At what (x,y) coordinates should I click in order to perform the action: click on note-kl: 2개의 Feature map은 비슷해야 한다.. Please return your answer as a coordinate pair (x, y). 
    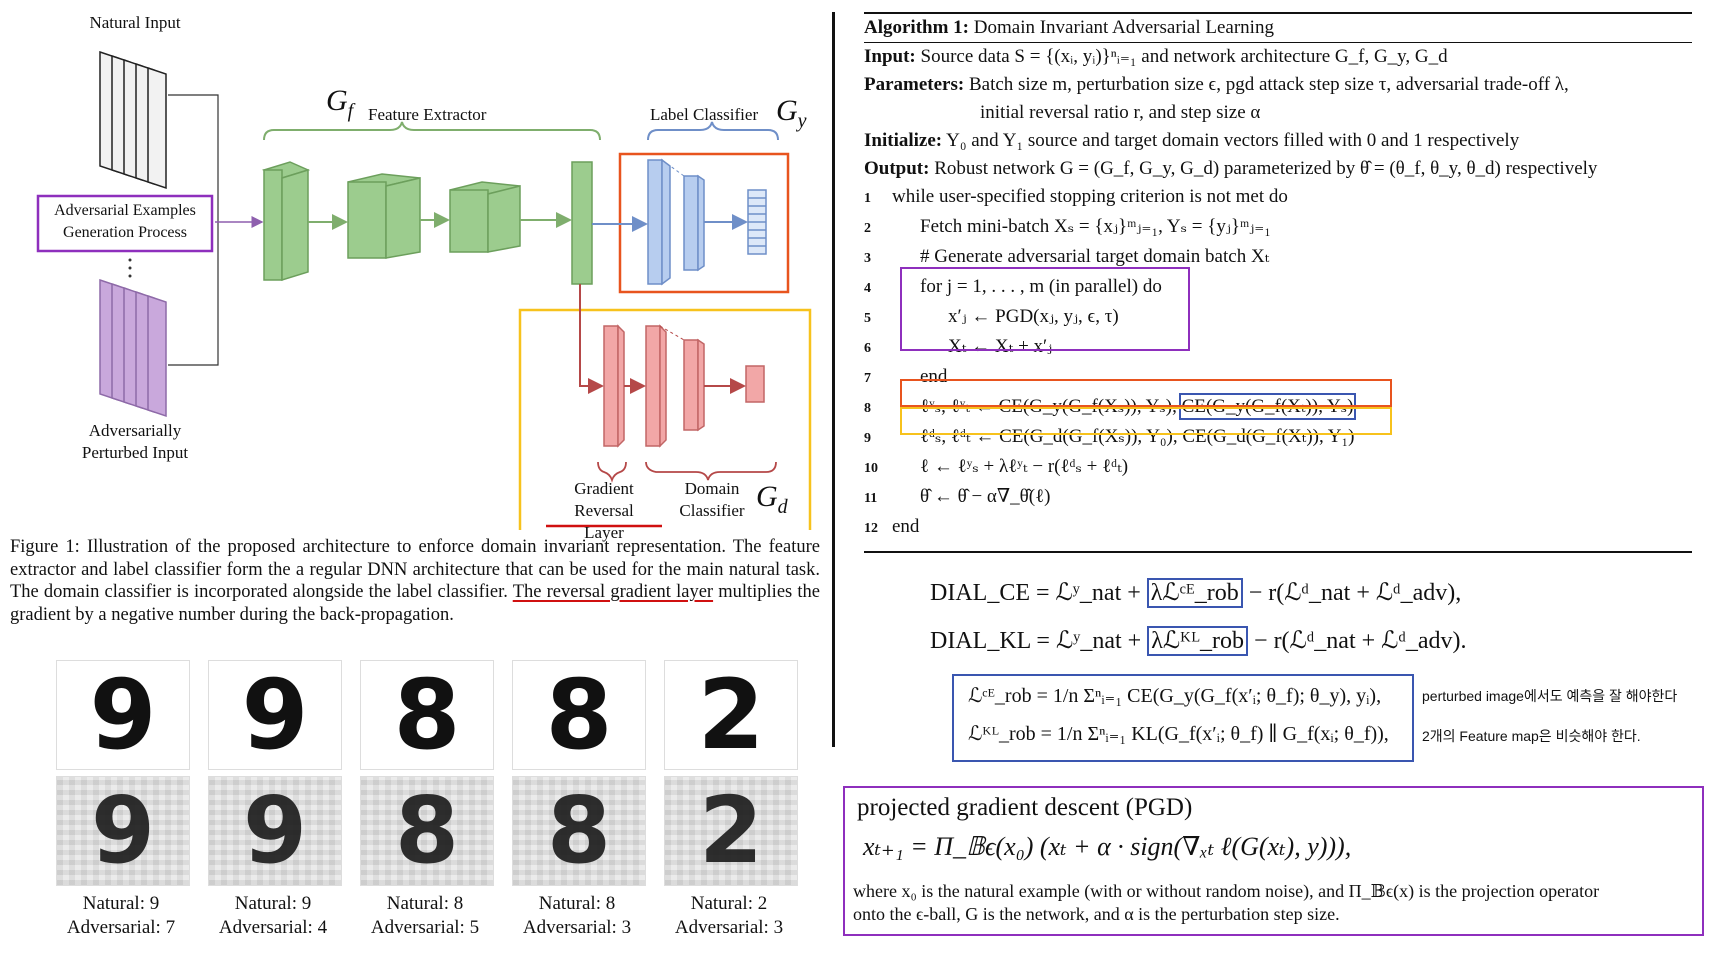
    Looking at the image, I should click on (1531, 736).